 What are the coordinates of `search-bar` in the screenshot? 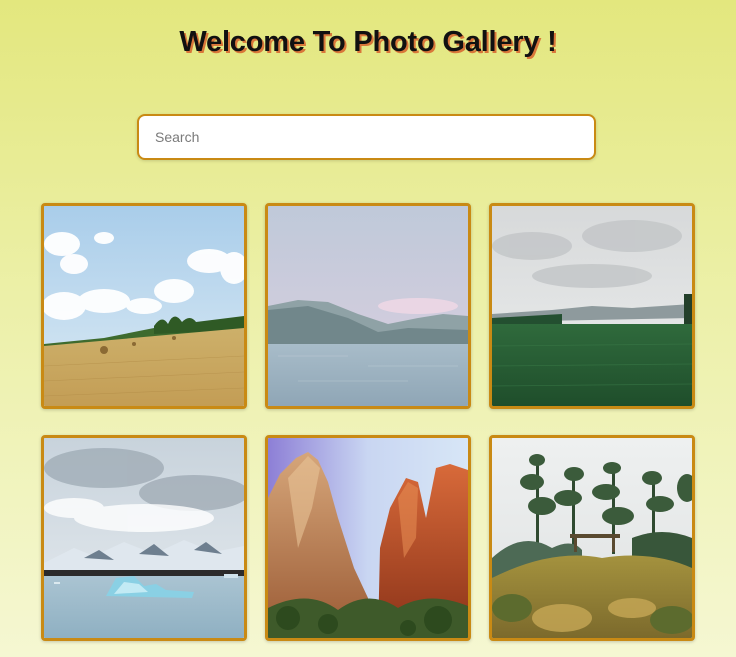 It's located at (366, 137).